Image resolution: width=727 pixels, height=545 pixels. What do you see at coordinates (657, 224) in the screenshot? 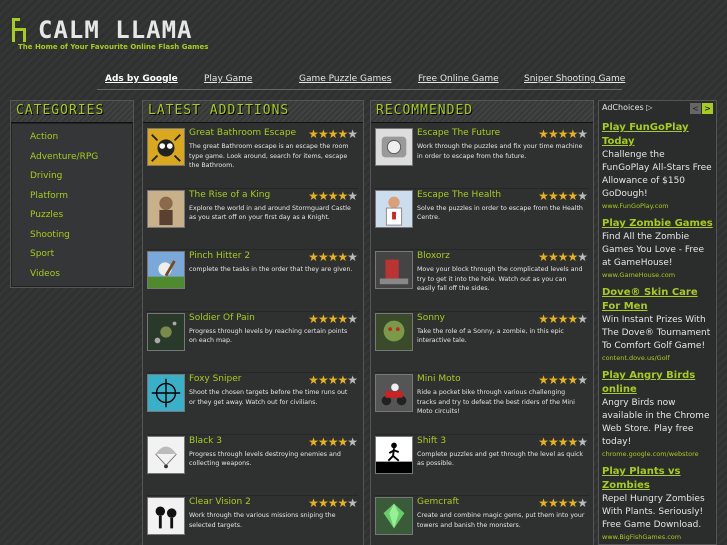
I see `ad-title-link: Play Zombie Games` at bounding box center [657, 224].